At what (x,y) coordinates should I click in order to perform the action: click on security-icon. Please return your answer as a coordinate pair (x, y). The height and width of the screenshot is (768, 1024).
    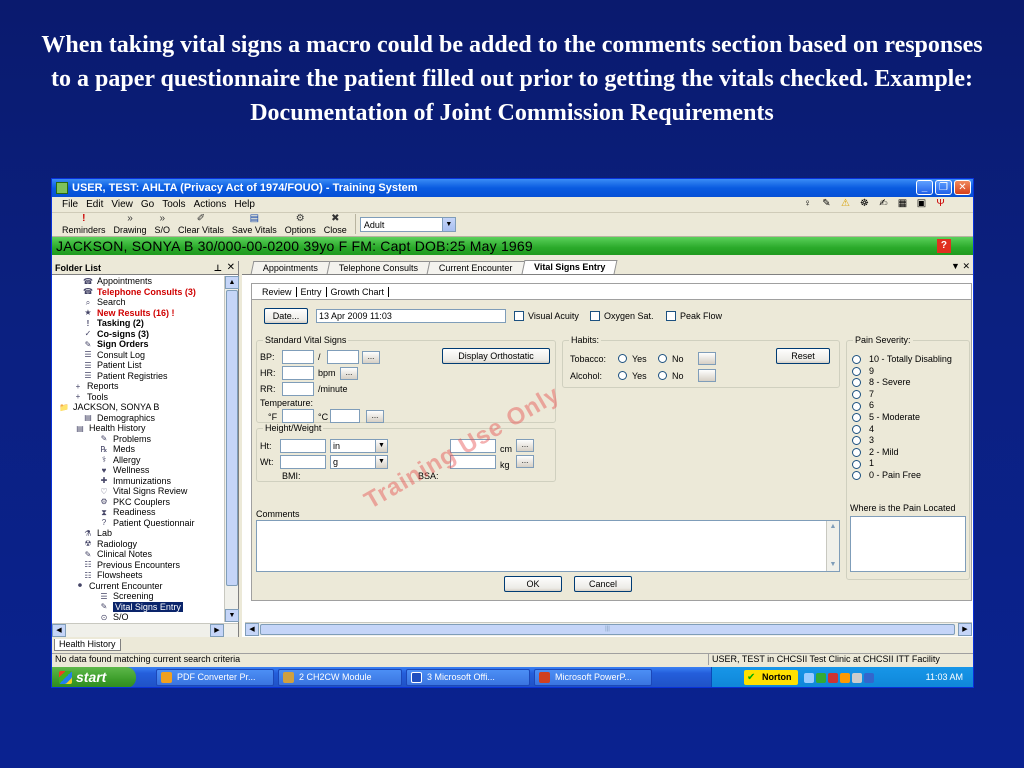
    Looking at the image, I should click on (832, 677).